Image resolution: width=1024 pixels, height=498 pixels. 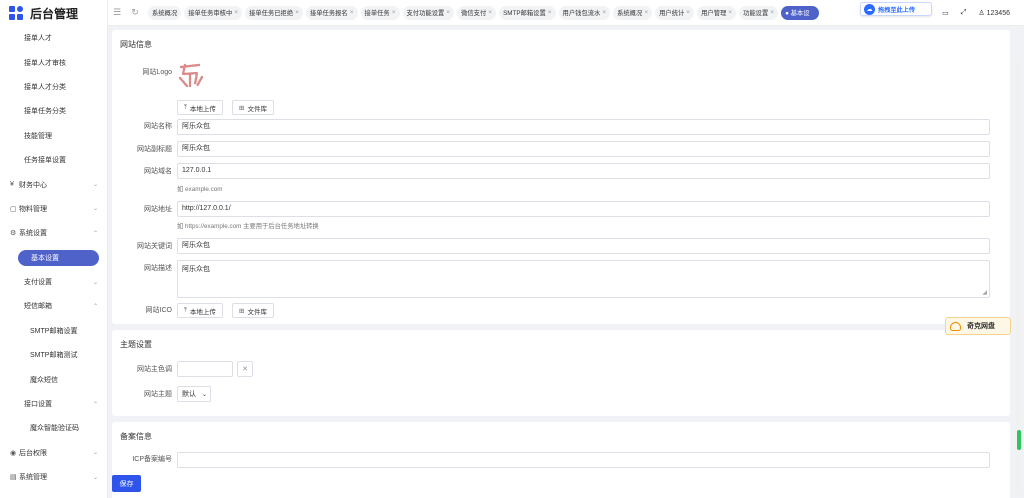 What do you see at coordinates (978, 326) in the screenshot?
I see `floating-cloud-drive: 奇克网盘` at bounding box center [978, 326].